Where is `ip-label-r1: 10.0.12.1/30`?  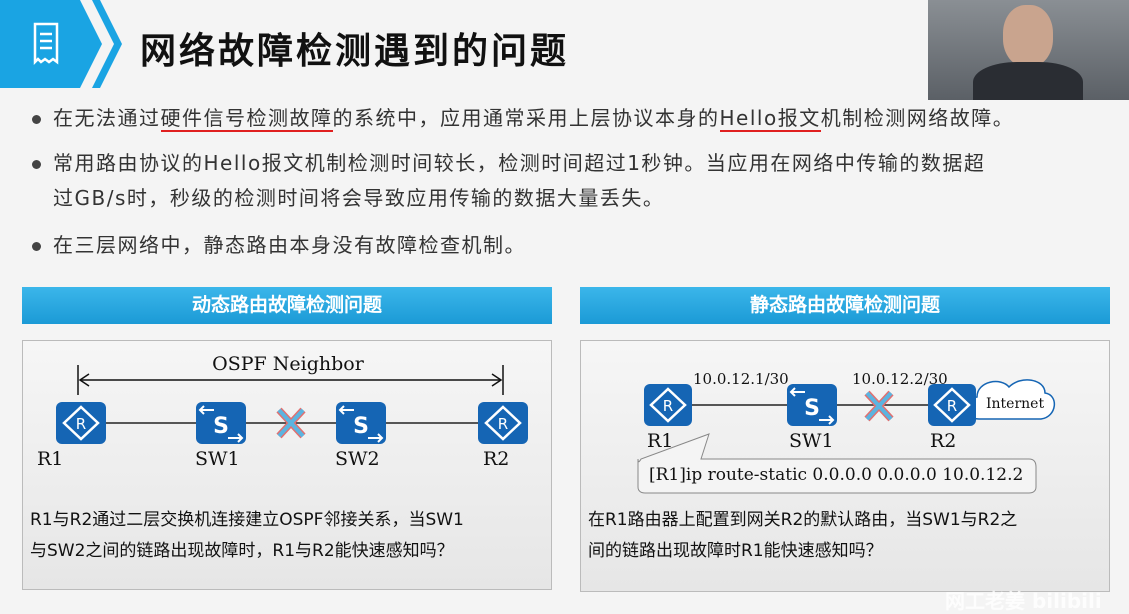
ip-label-r1: 10.0.12.1/30 is located at coordinates (741, 379).